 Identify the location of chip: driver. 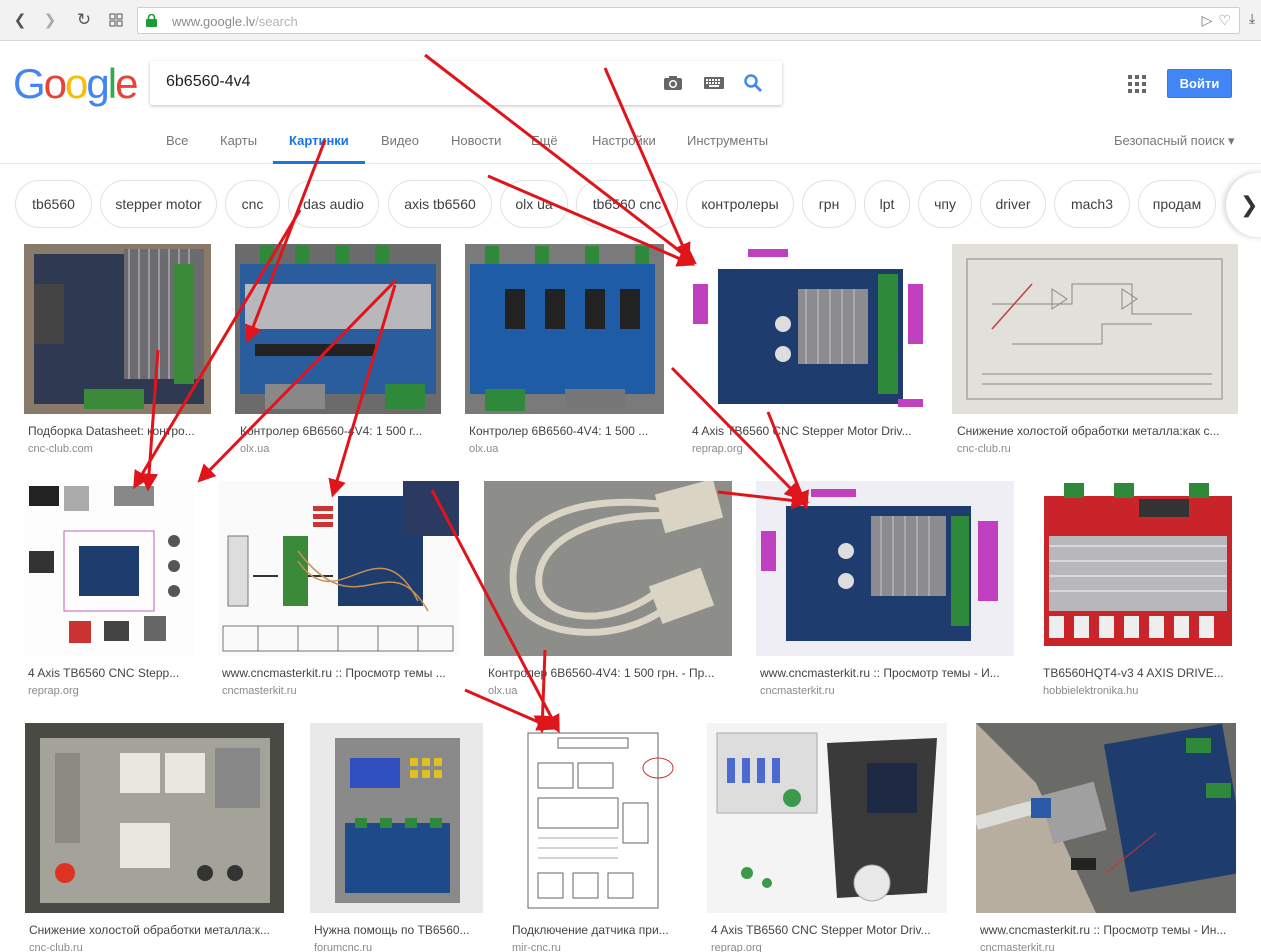
(1013, 204).